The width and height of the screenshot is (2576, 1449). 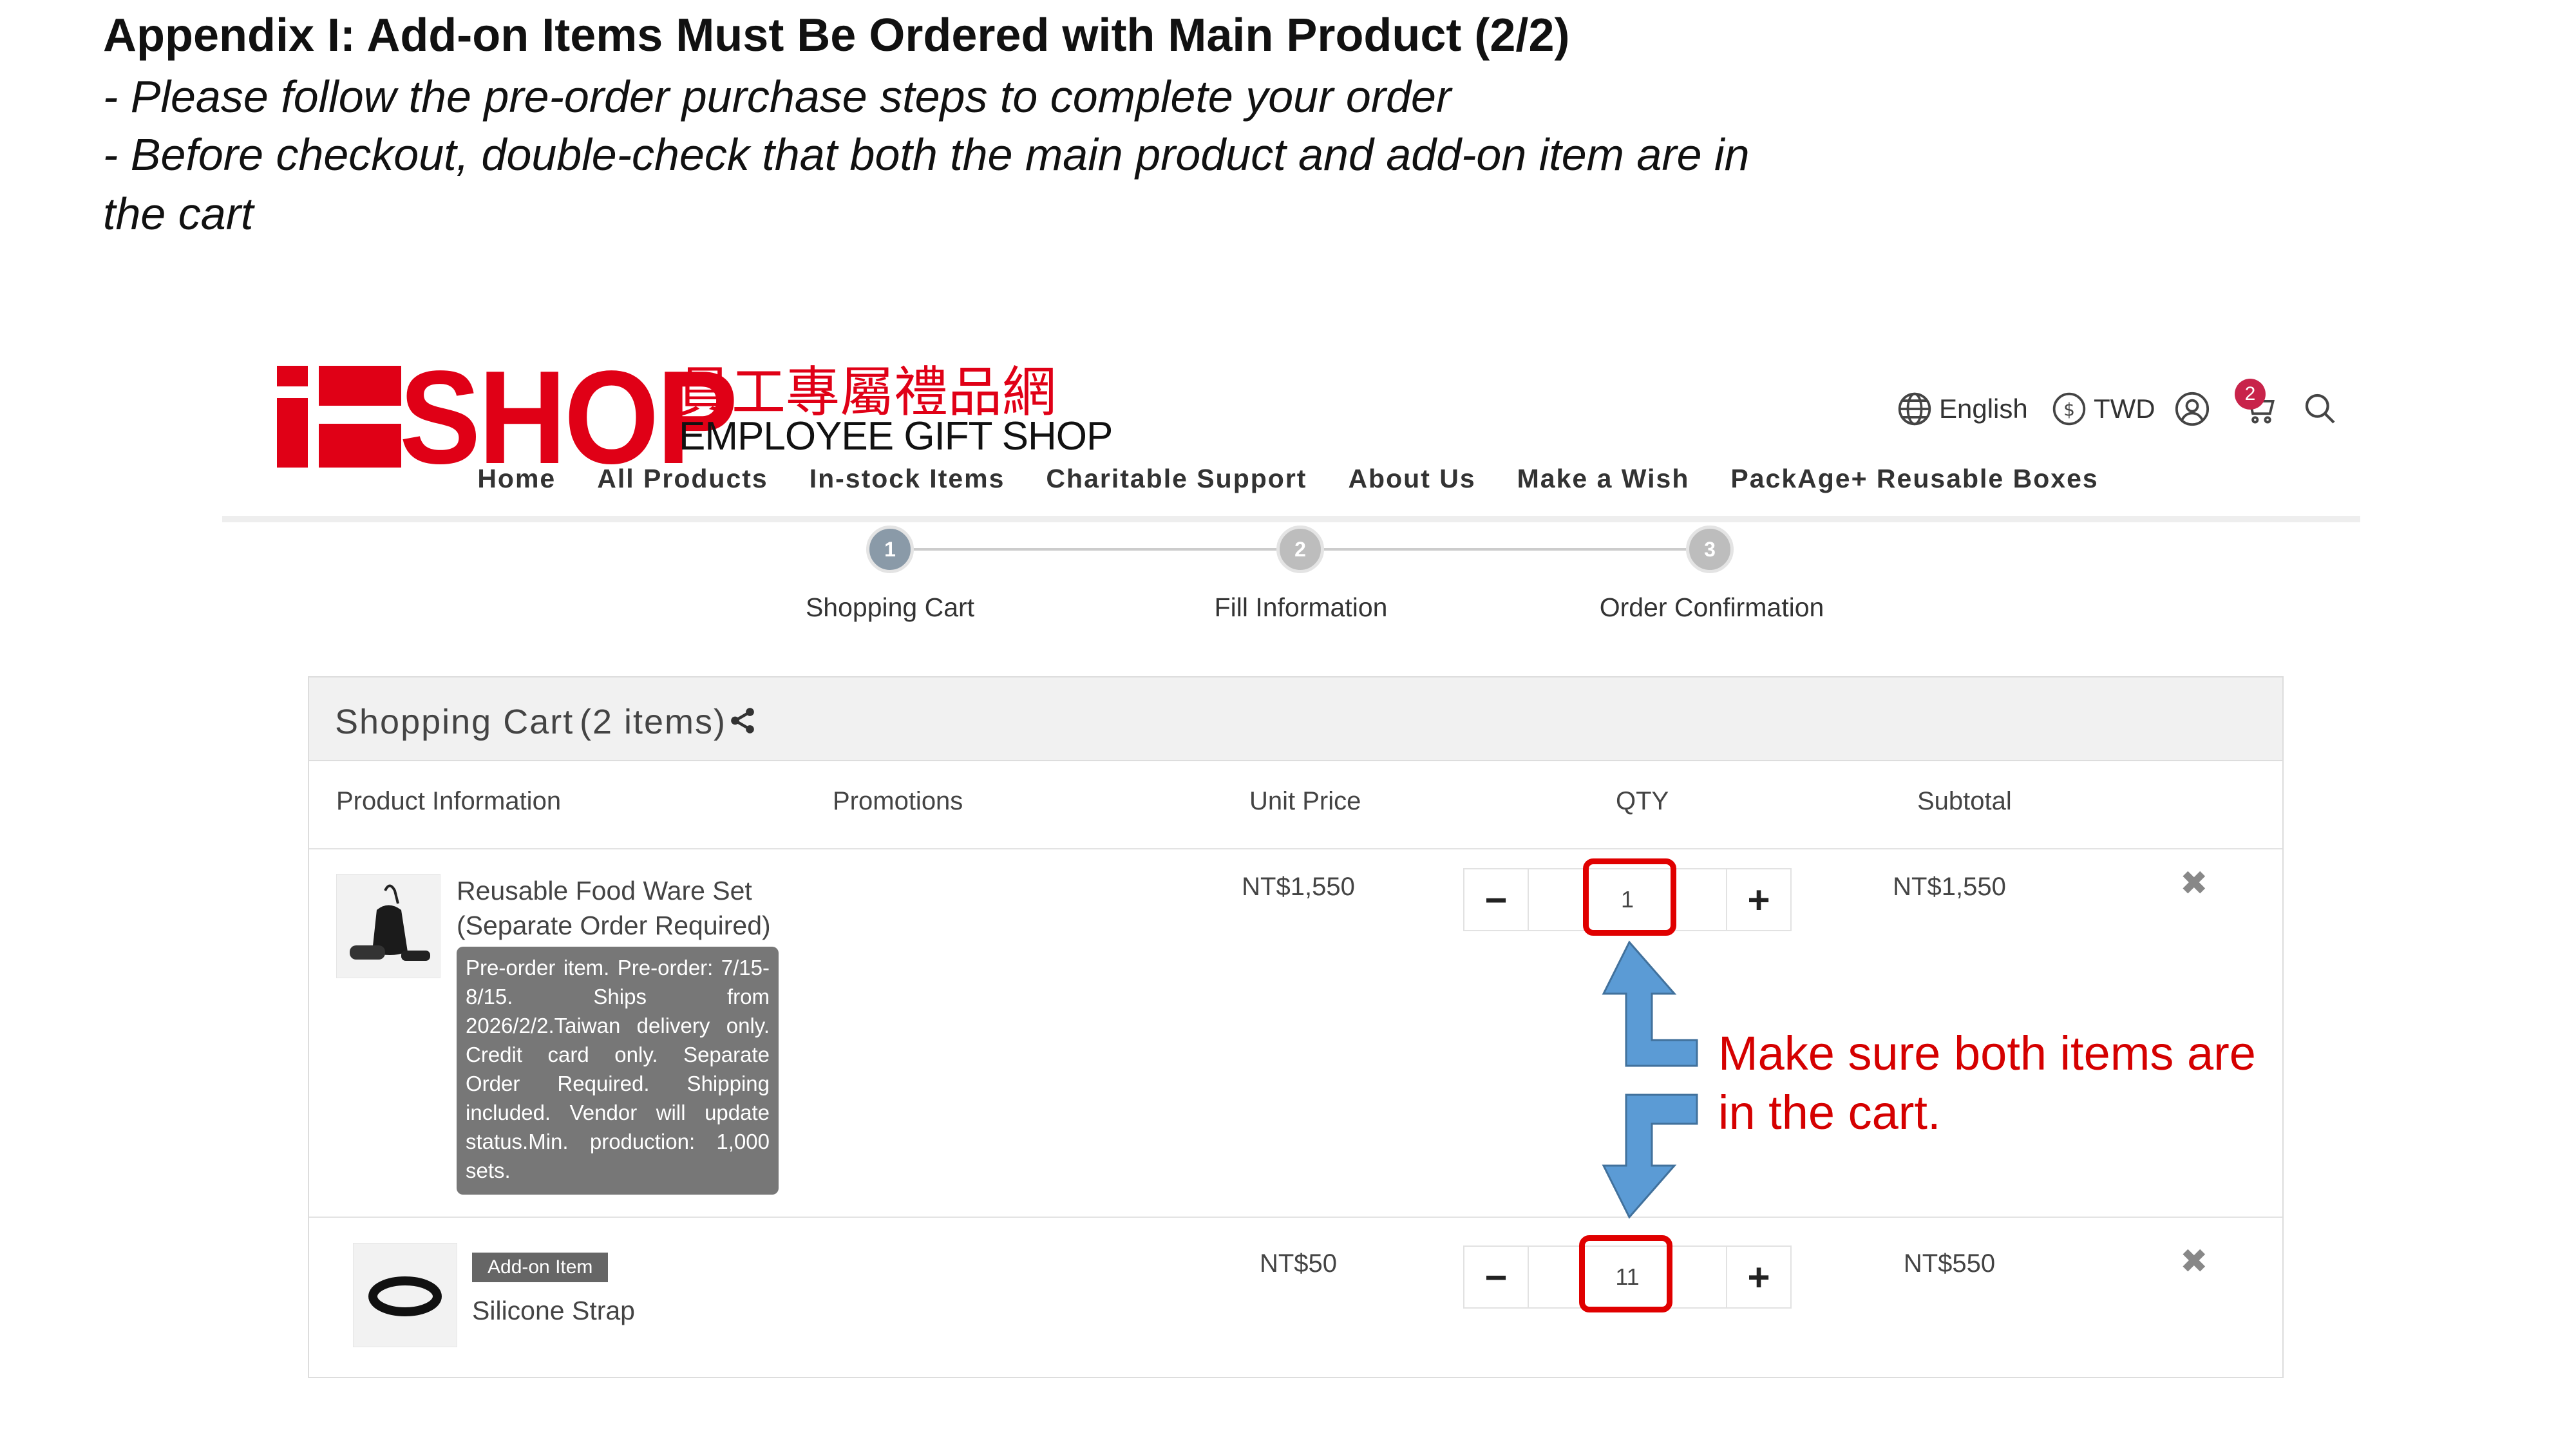 What do you see at coordinates (1983, 409) in the screenshot?
I see `language-label: English` at bounding box center [1983, 409].